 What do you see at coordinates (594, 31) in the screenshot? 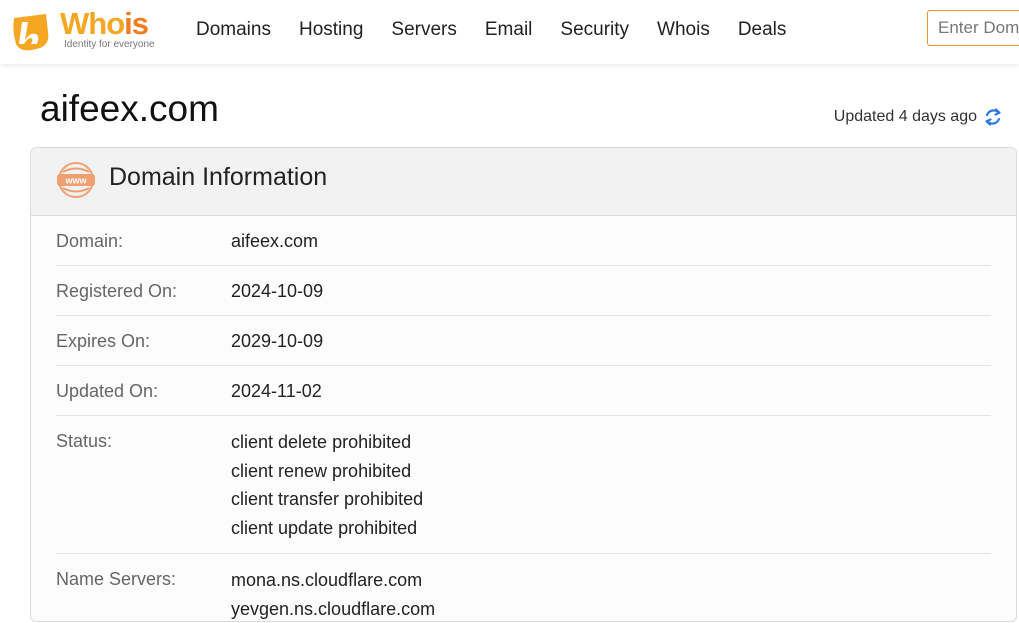
I see `nav-item-security: Security` at bounding box center [594, 31].